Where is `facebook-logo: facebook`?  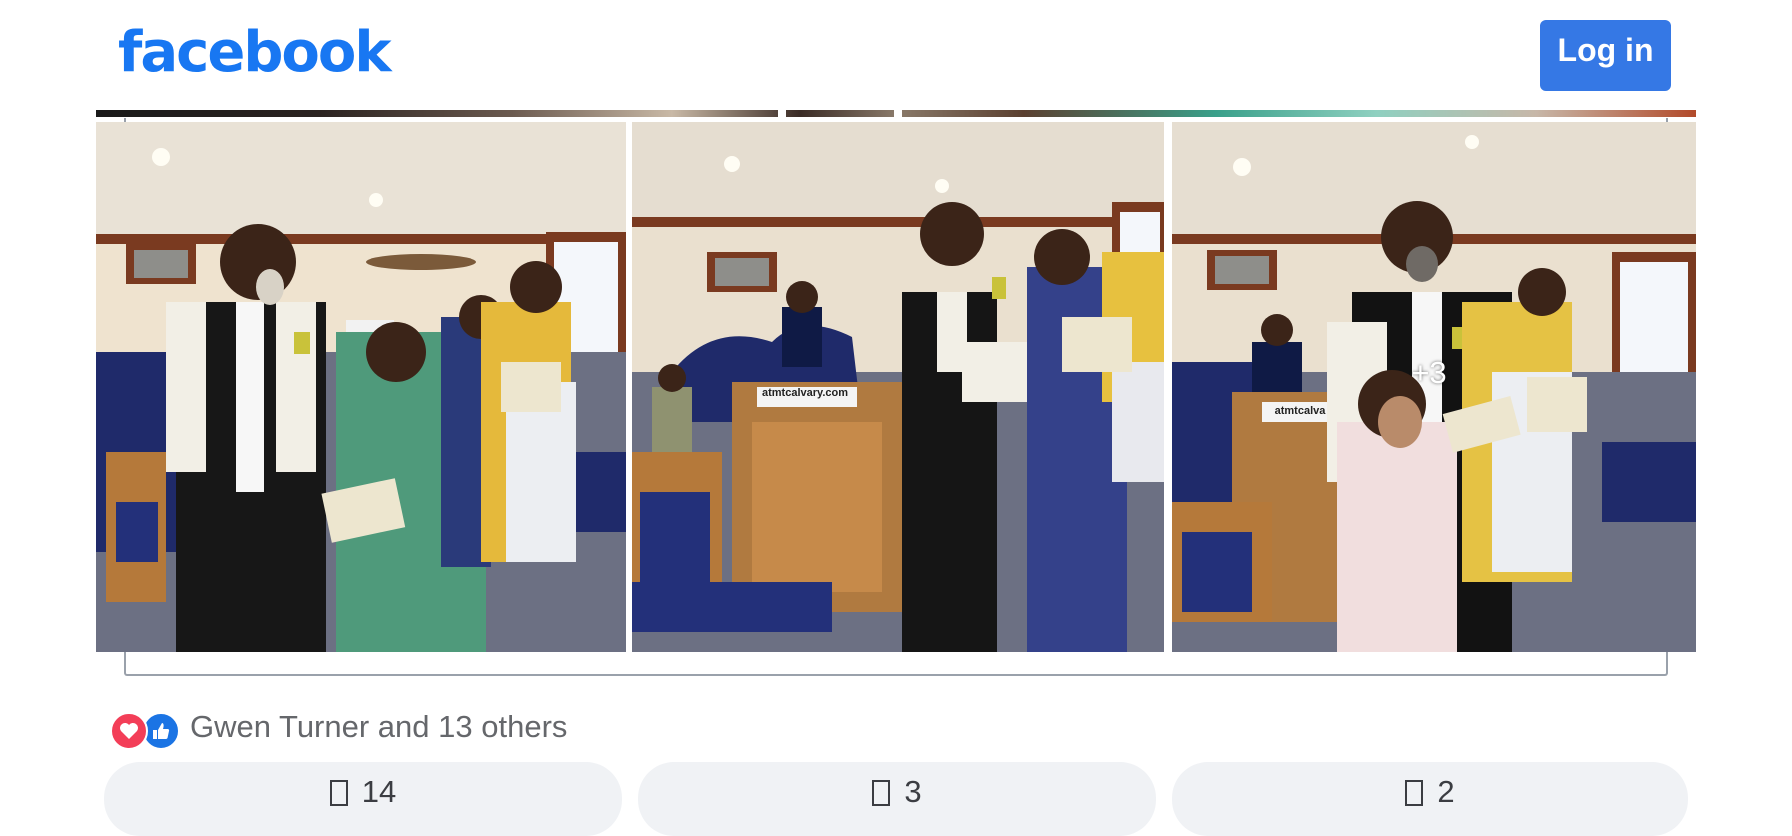
facebook-logo: facebook is located at coordinates (255, 52).